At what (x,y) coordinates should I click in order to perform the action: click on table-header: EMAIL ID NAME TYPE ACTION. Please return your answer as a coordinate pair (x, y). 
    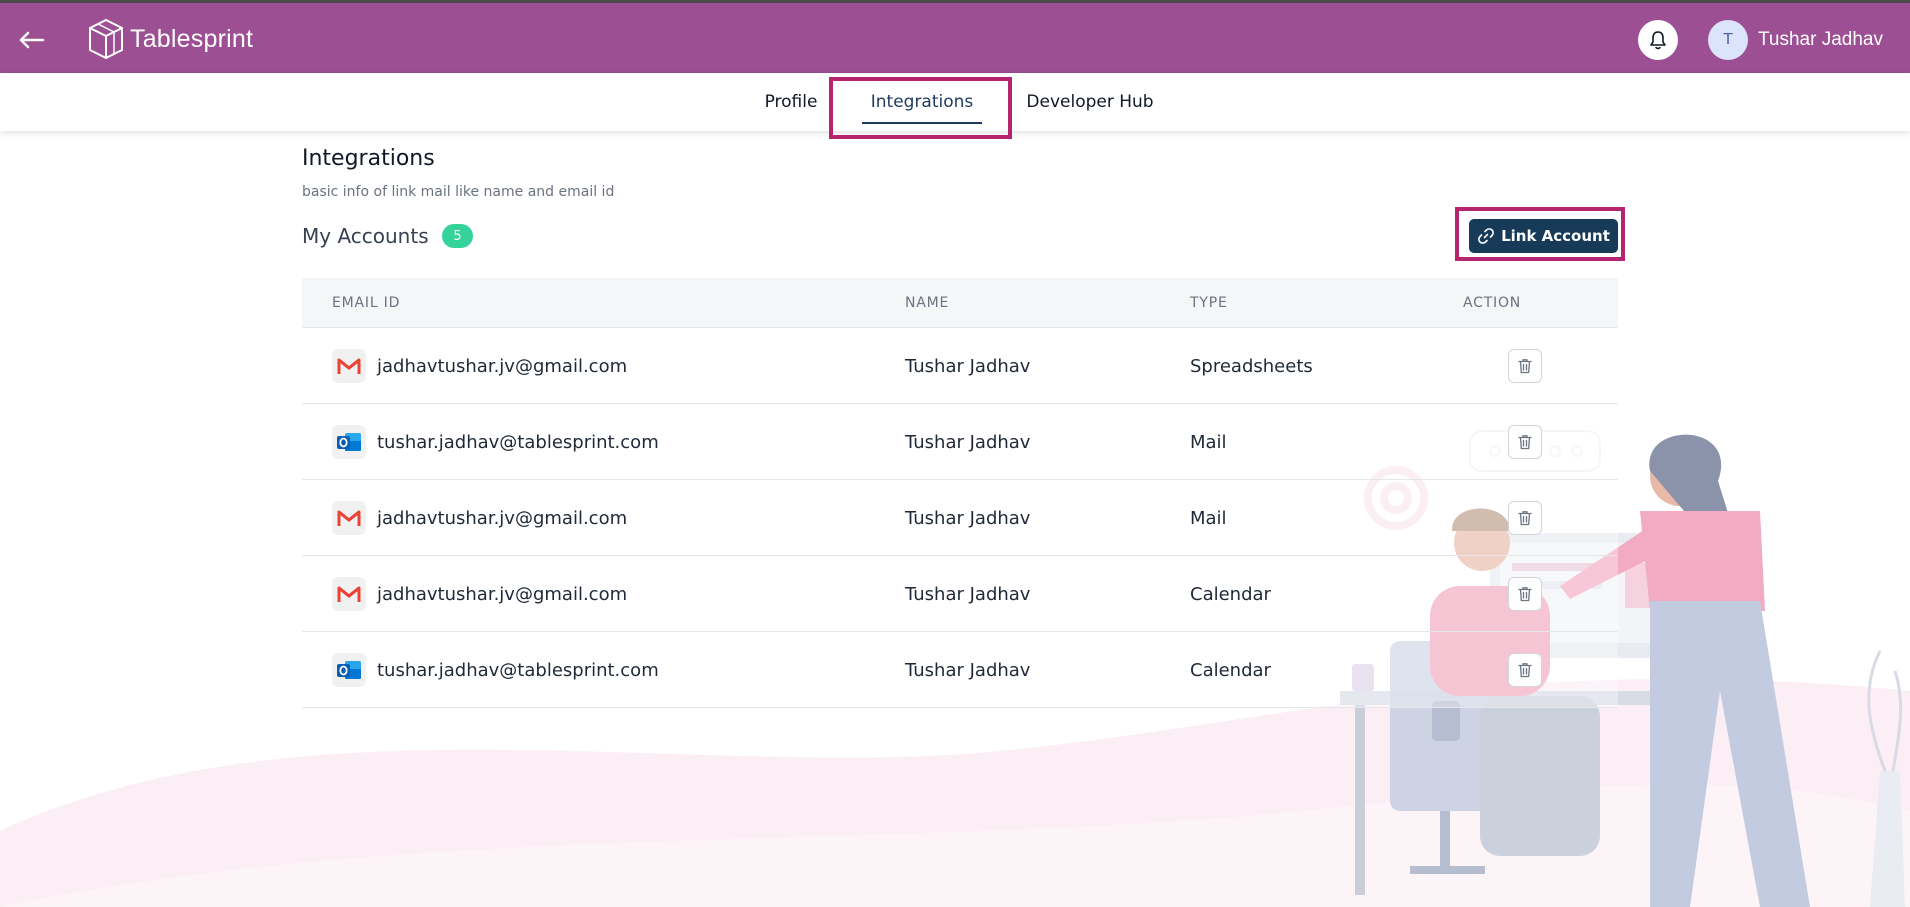
    Looking at the image, I should click on (960, 303).